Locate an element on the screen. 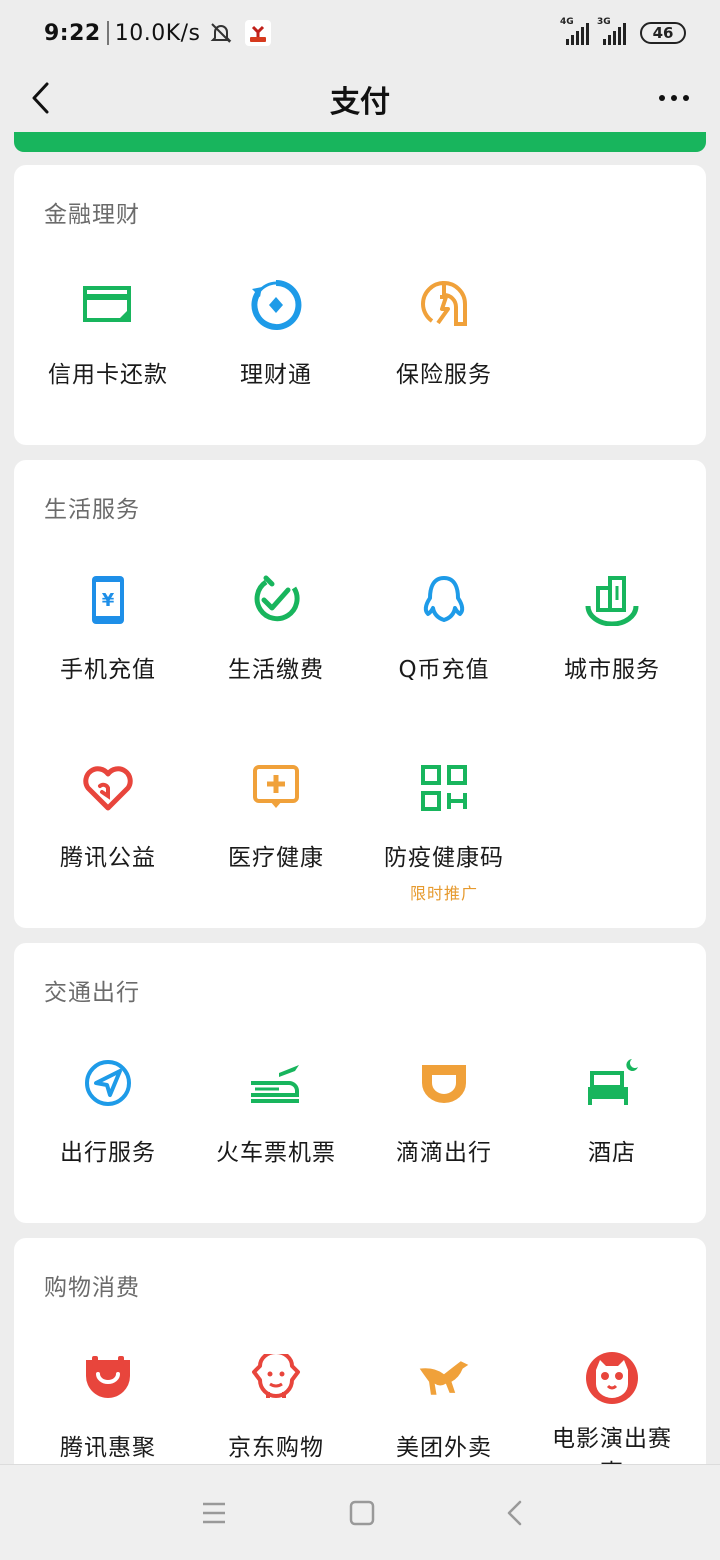 The image size is (720, 1560). service-label: 滴滴出行 is located at coordinates (444, 1153).